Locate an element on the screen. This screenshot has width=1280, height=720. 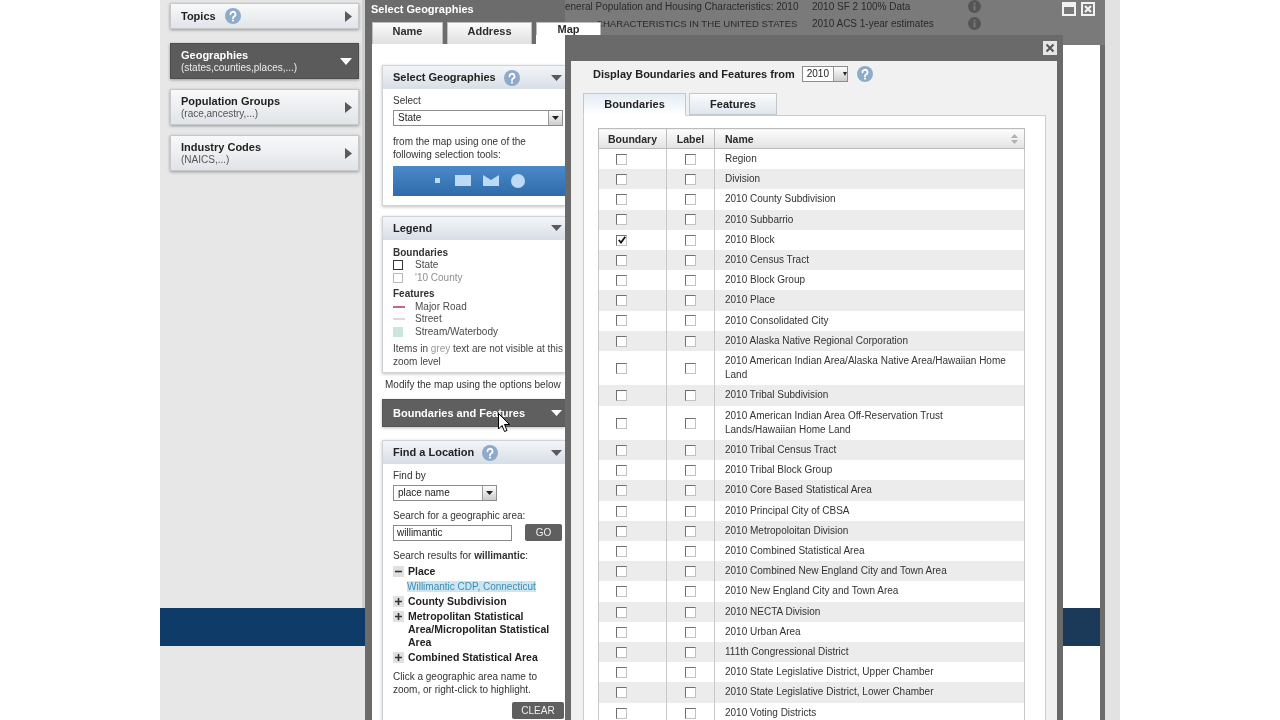
dropdown: place name is located at coordinates (445, 492).